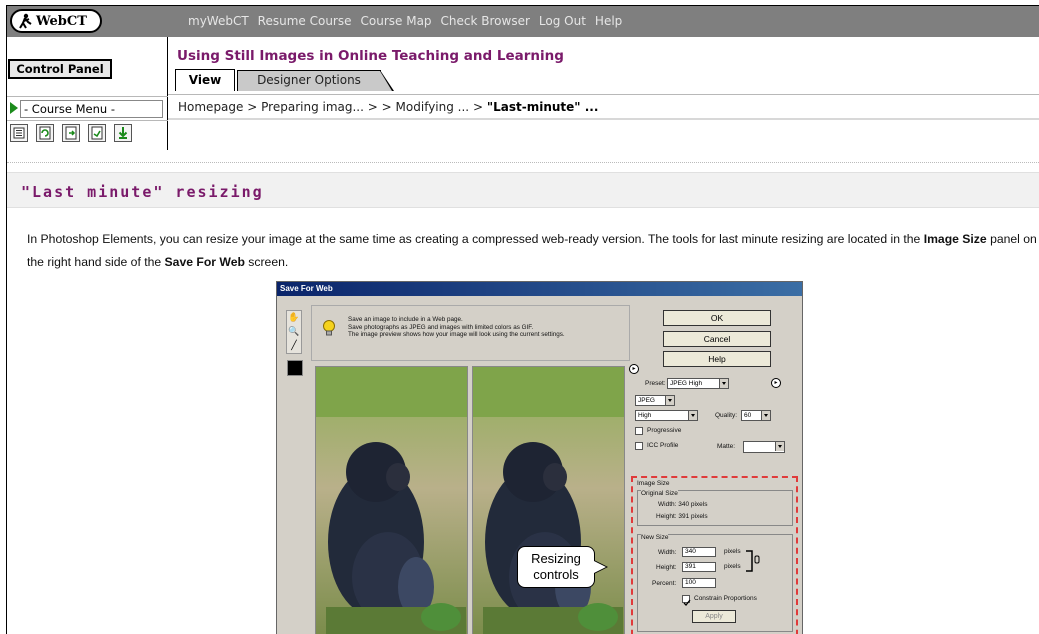 The width and height of the screenshot is (1039, 634). I want to click on progressive-checkbox, so click(639, 431).